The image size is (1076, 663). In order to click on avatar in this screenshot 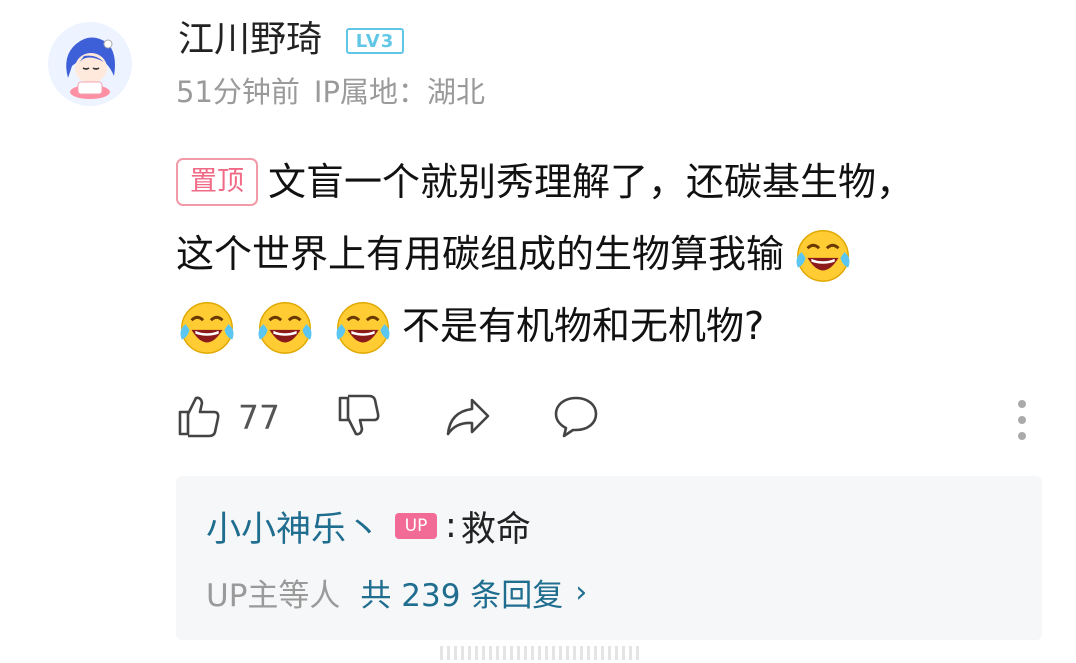, I will do `click(90, 64)`.